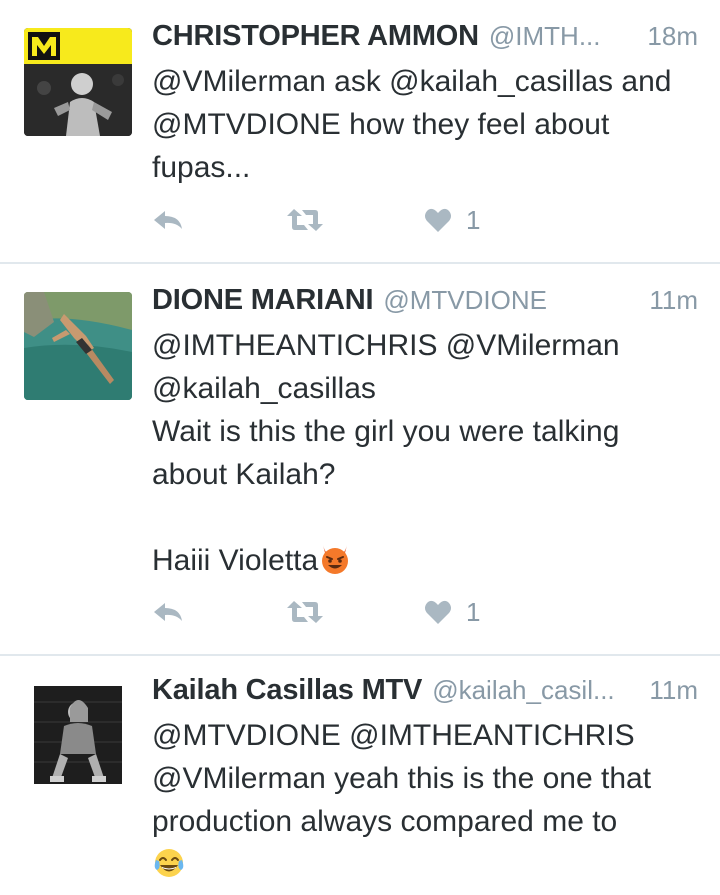  What do you see at coordinates (335, 559) in the screenshot?
I see `smiling-devil-emoji` at bounding box center [335, 559].